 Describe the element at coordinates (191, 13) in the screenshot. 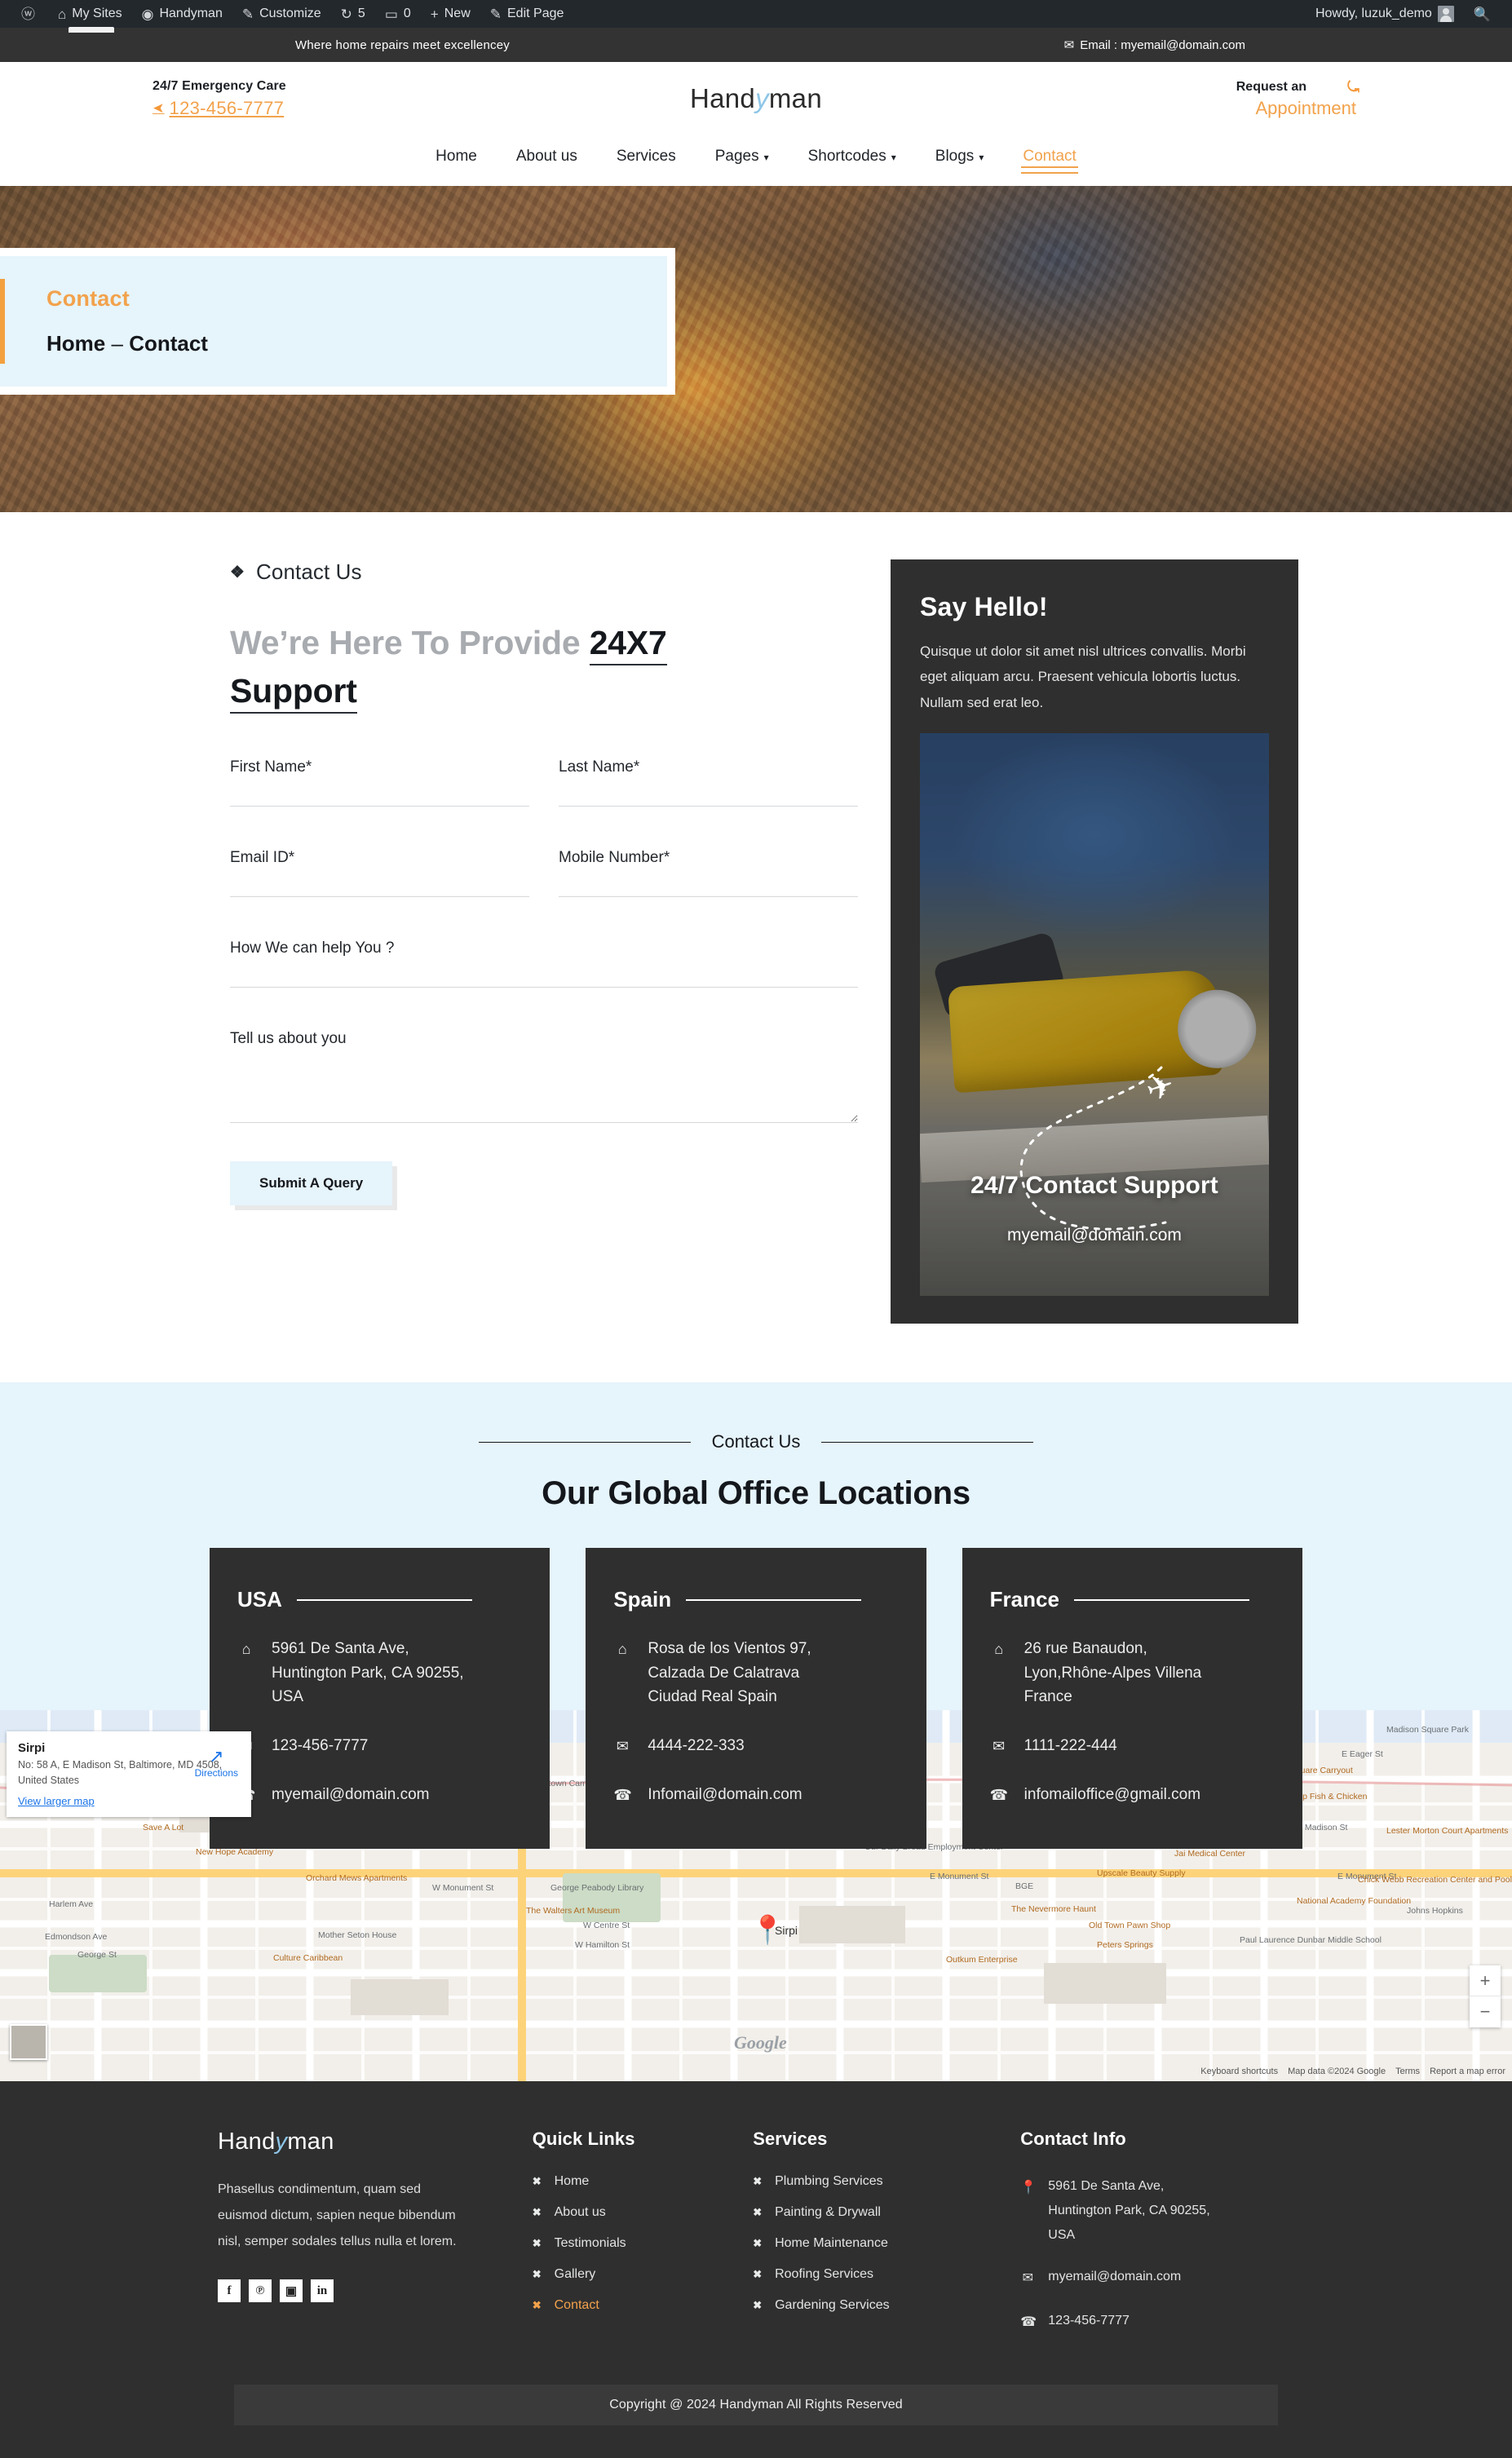

I see `adminbar-item-label: Handyman` at that location.